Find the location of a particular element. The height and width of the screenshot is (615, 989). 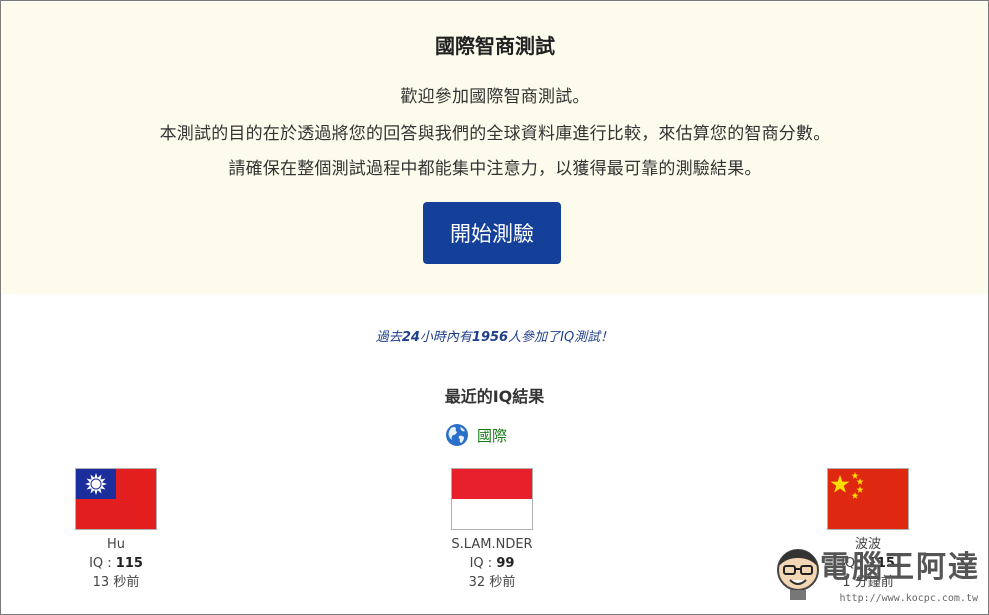

intro-welcome-text: 歡迎參加國際智商測試。 is located at coordinates (495, 97).